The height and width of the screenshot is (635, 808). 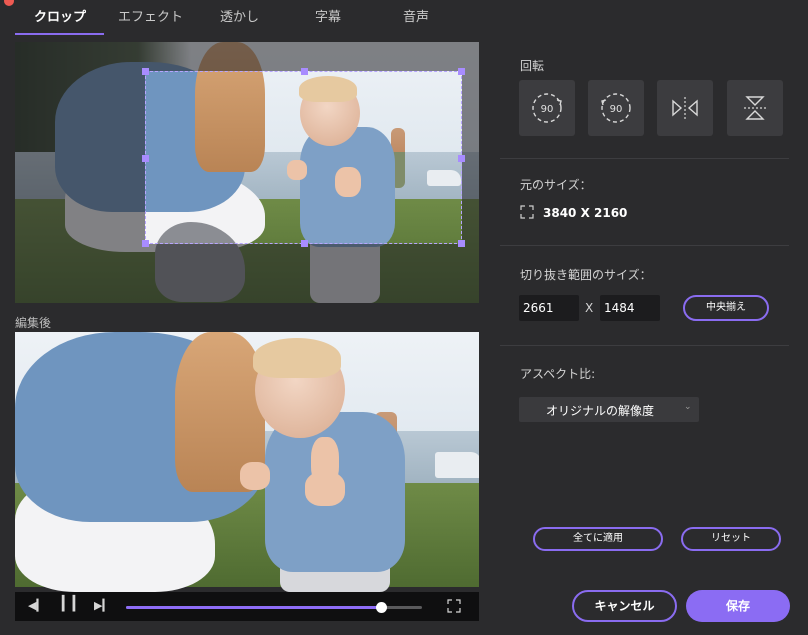 I want to click on playback-progress-knob, so click(x=381, y=607).